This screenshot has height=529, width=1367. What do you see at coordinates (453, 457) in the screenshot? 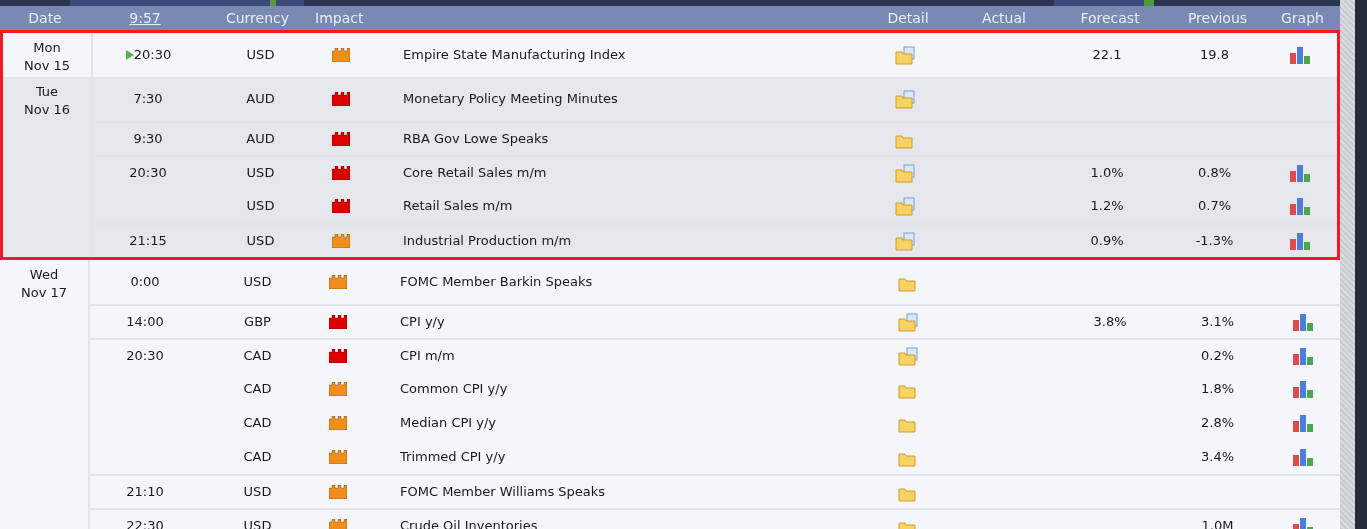
I see `event-title: Trimmed CPI y/y` at bounding box center [453, 457].